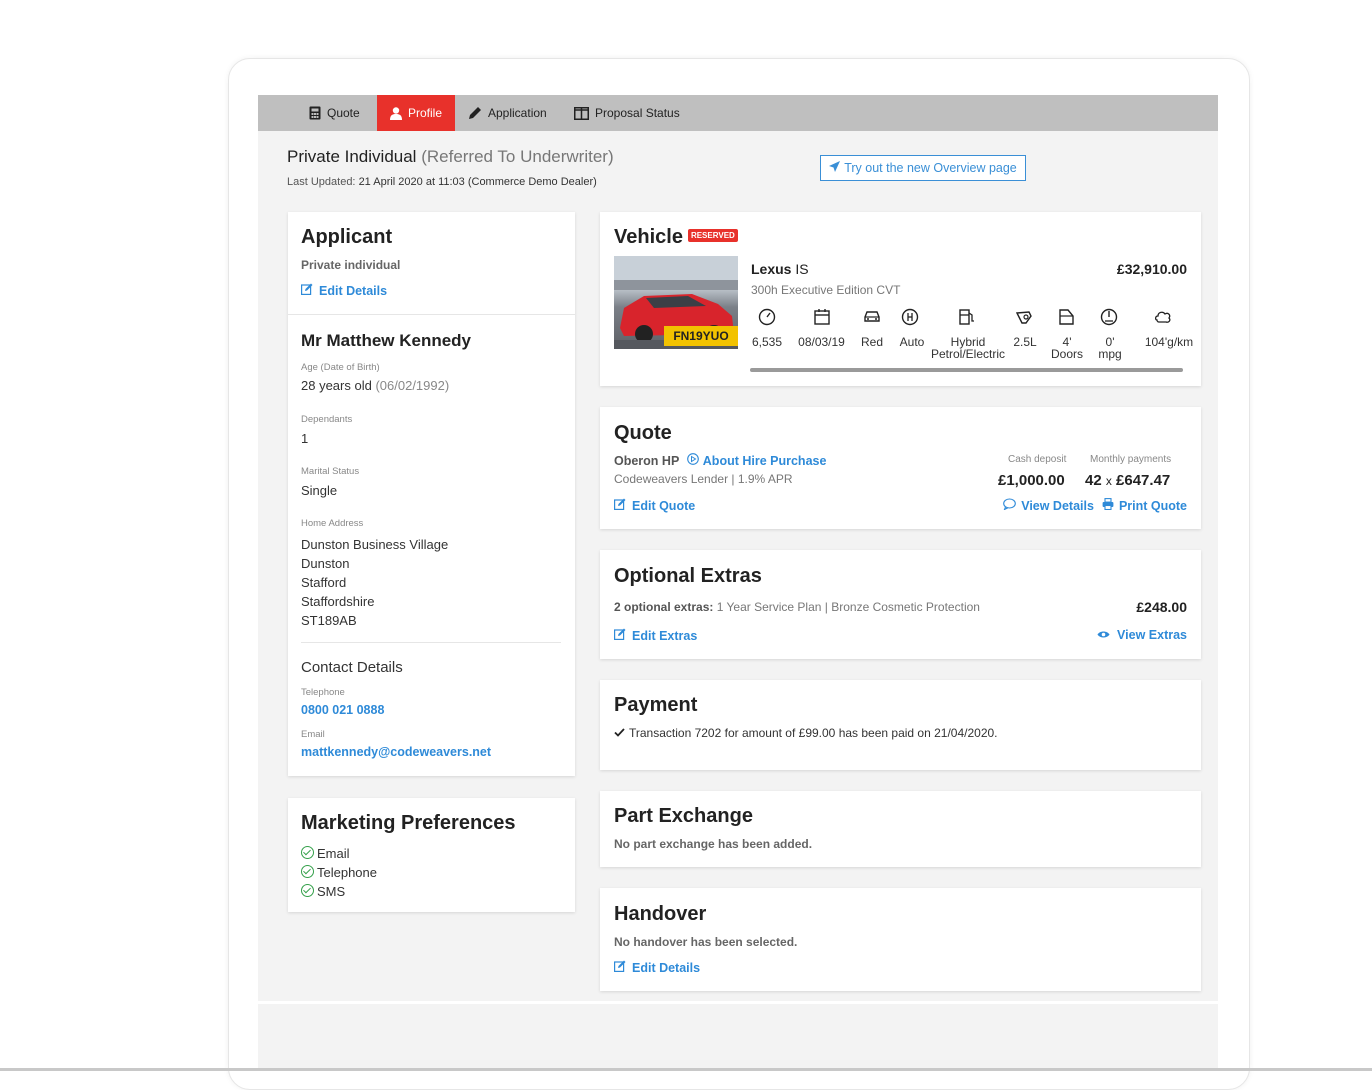 The height and width of the screenshot is (1090, 1372). I want to click on try-overview-button: Try out the new Overview page, so click(923, 168).